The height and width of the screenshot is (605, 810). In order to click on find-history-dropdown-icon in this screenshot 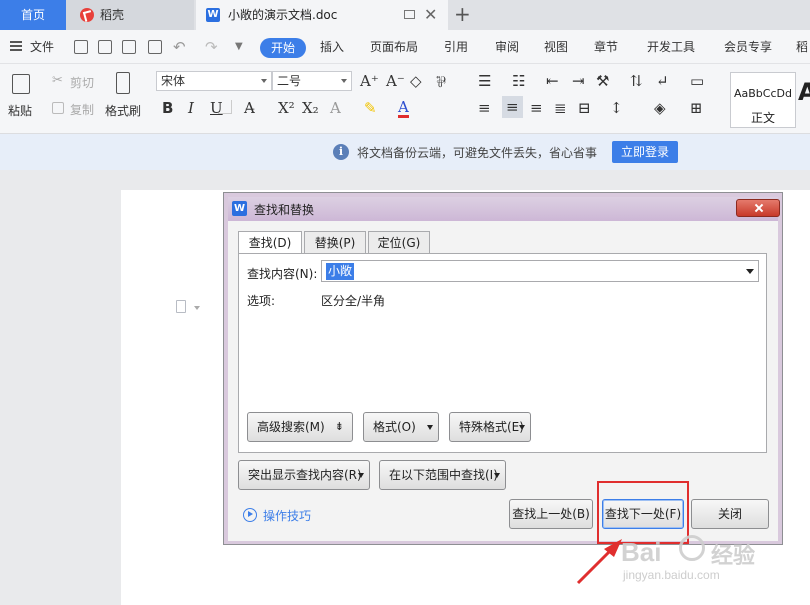, I will do `click(750, 271)`.